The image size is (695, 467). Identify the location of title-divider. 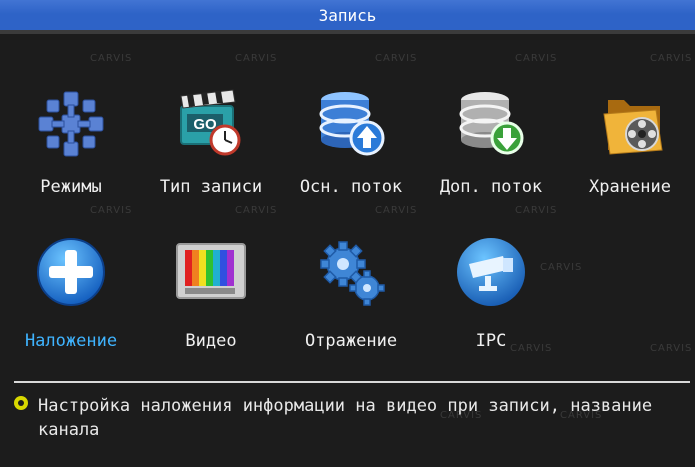
(347, 32).